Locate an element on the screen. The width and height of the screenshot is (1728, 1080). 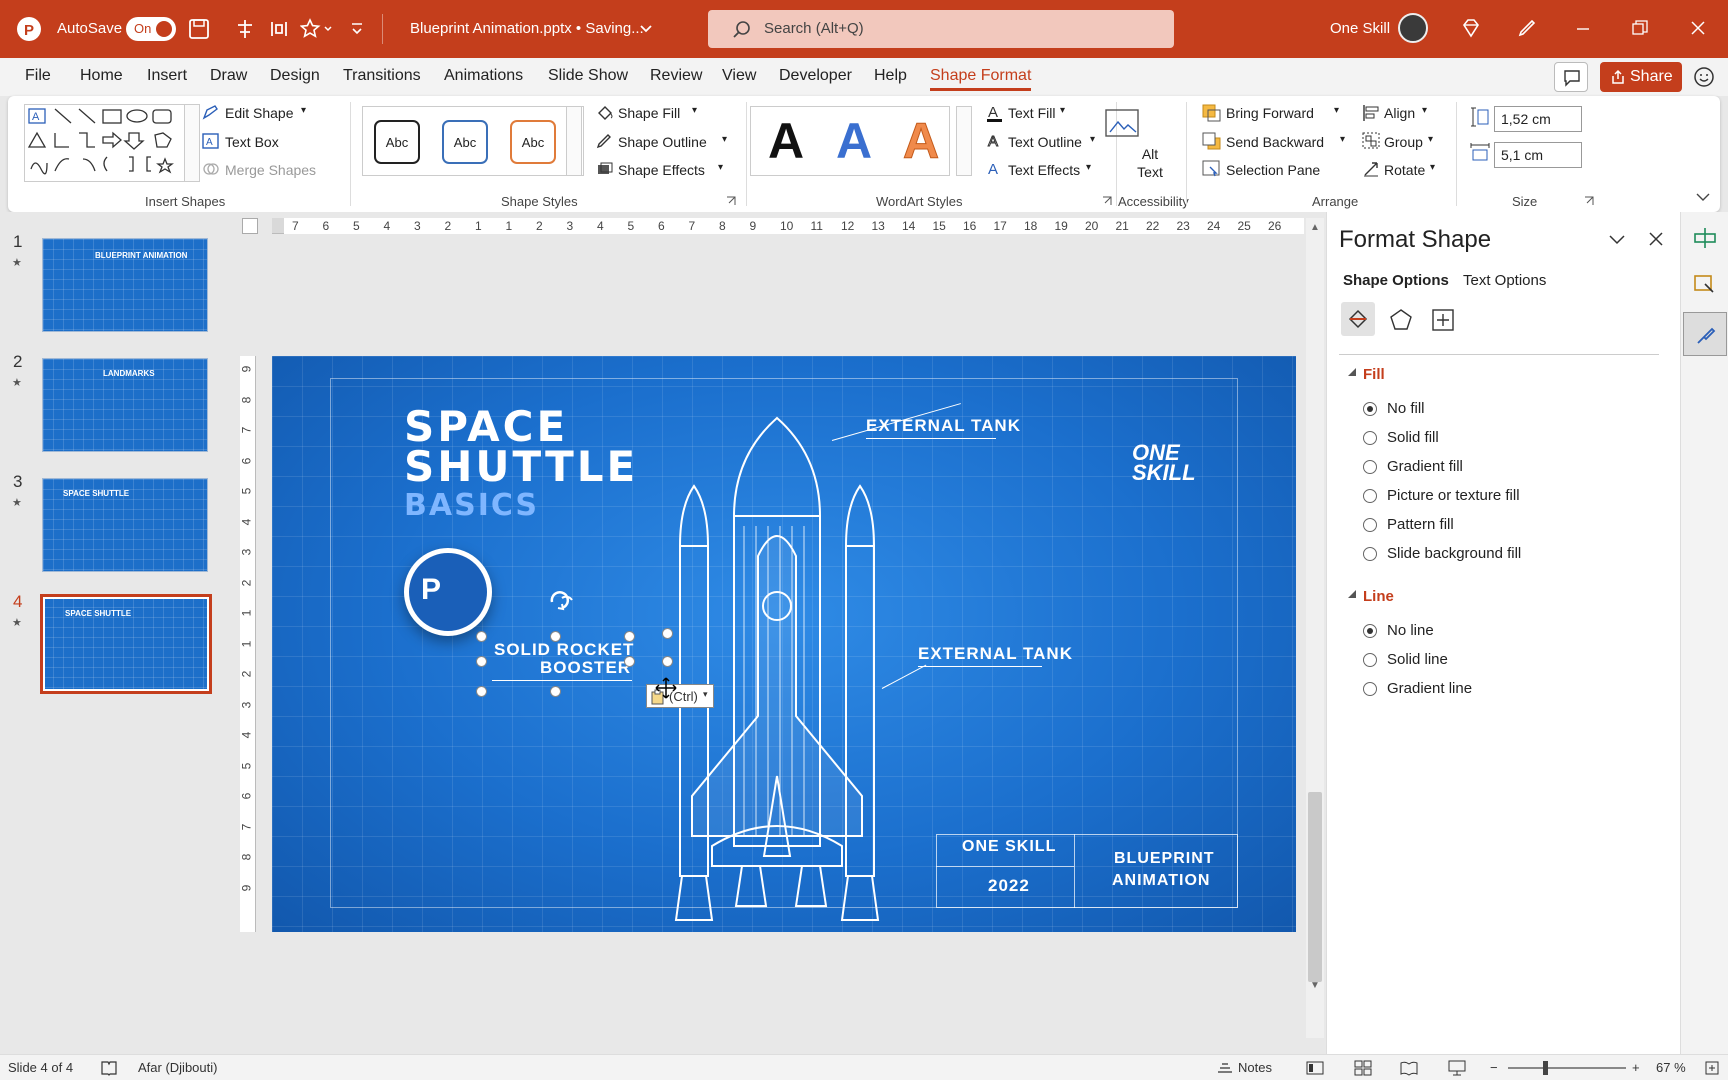
picture-fill-radio is located at coordinates (1370, 496).